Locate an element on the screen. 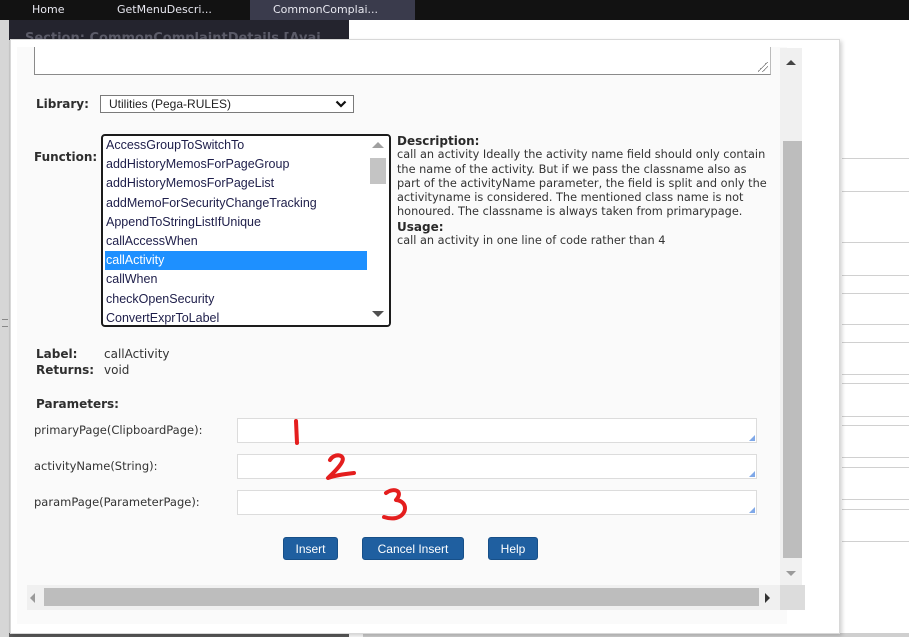 The height and width of the screenshot is (637, 909). function-list-item: addHistoryMemosForPageList is located at coordinates (236, 183).